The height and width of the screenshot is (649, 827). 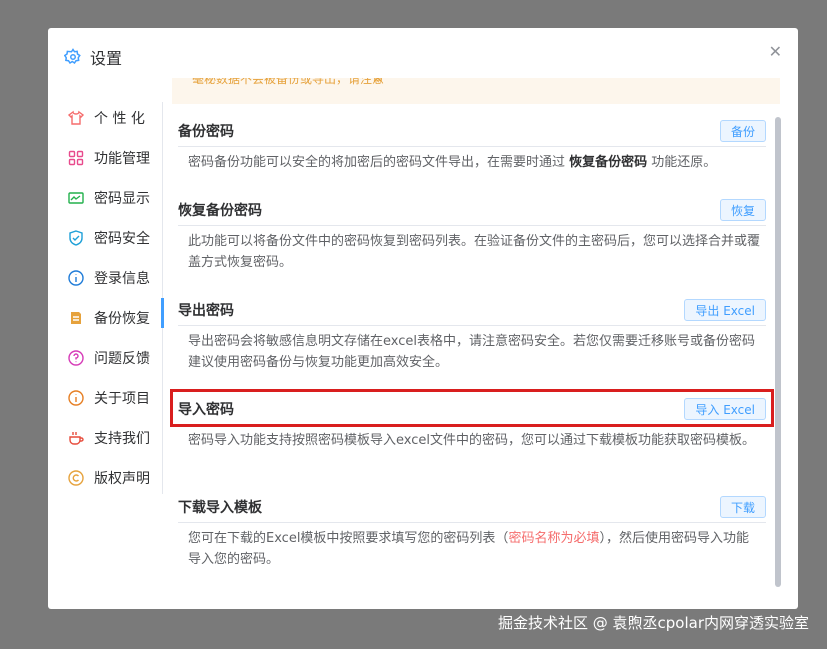 I want to click on sidebar-item-backup: 备份恢复, so click(x=114, y=318).